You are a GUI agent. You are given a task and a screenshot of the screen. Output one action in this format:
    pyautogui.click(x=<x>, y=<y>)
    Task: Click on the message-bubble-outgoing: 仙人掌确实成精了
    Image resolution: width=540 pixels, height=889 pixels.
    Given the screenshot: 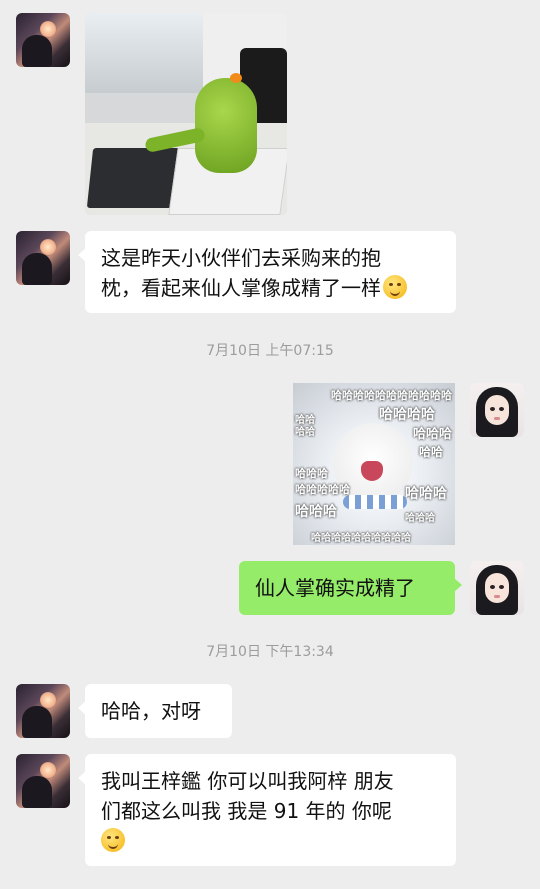 What is the action you would take?
    pyautogui.click(x=350, y=588)
    